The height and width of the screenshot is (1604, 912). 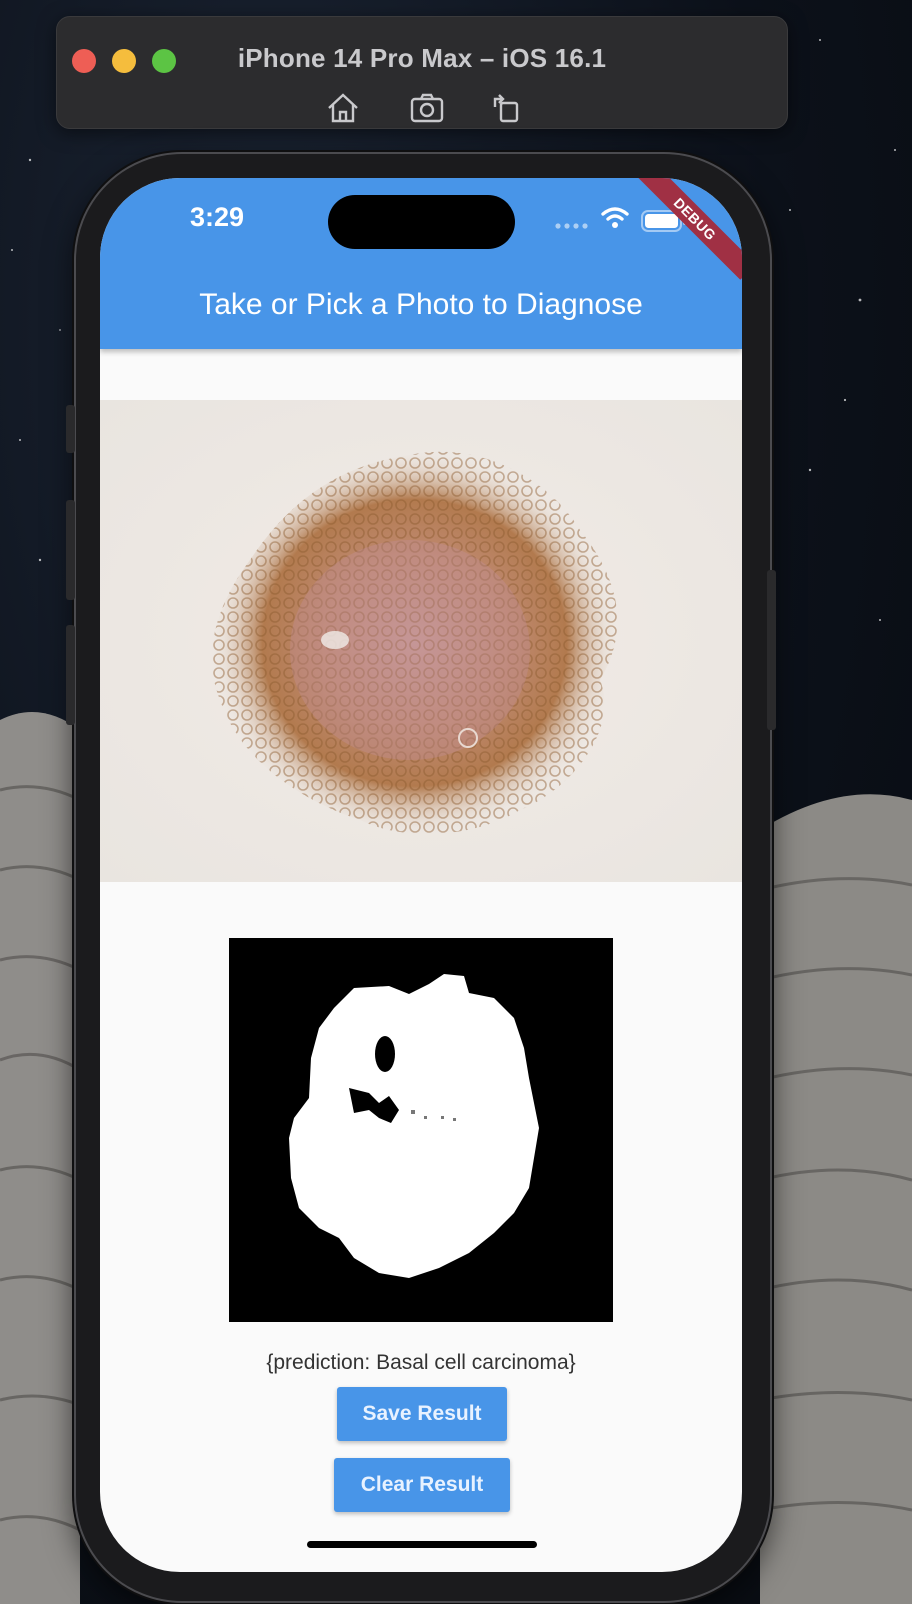 What do you see at coordinates (421, 304) in the screenshot?
I see `app-bar-title: Take or Pick a Photo to Diagnose` at bounding box center [421, 304].